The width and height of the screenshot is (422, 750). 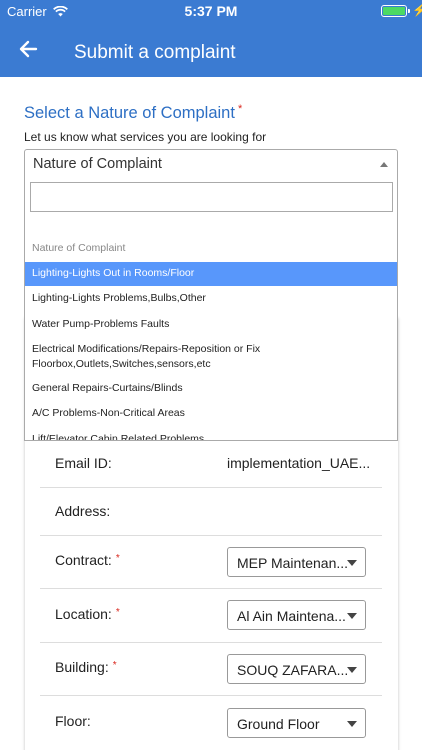 I want to click on clock: 5:37 PM, so click(x=211, y=11).